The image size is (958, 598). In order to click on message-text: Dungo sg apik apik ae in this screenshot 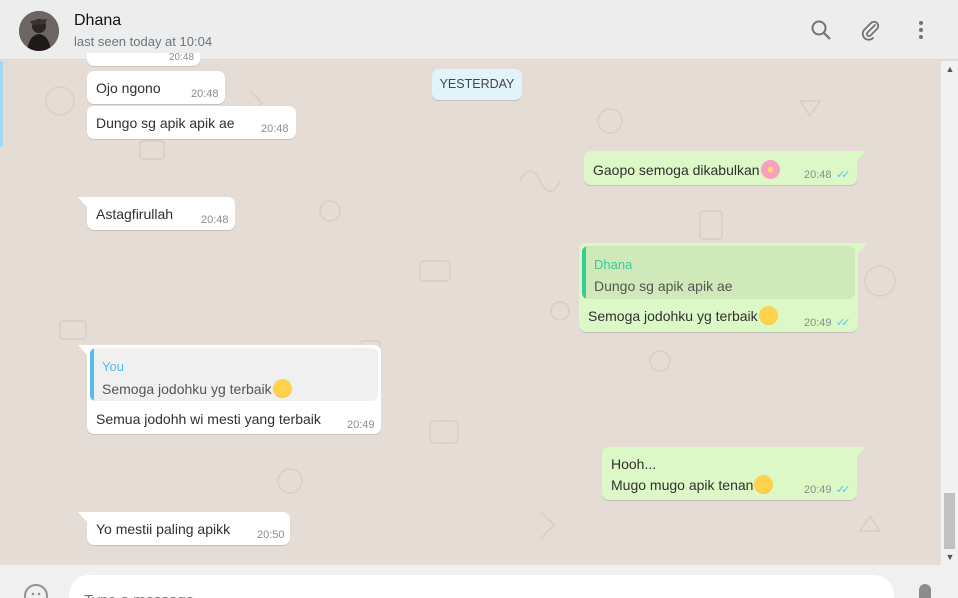, I will do `click(165, 123)`.